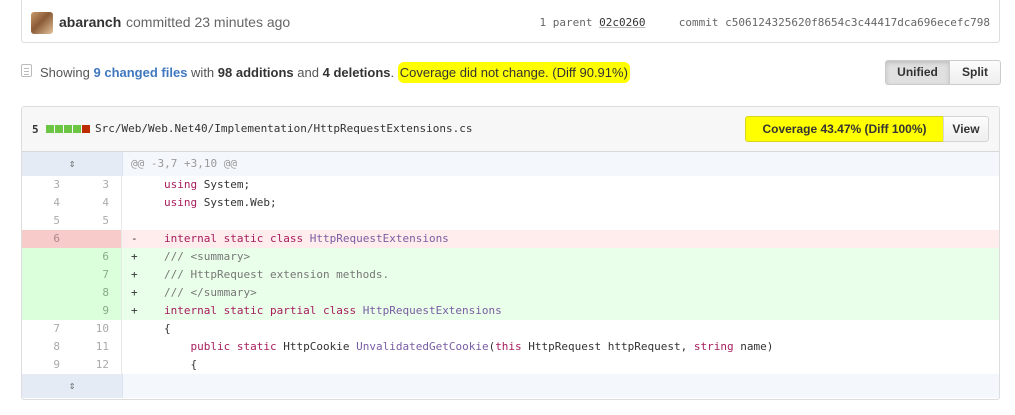  Describe the element at coordinates (356, 72) in the screenshot. I see `deletions-count: 4 deletions` at that location.